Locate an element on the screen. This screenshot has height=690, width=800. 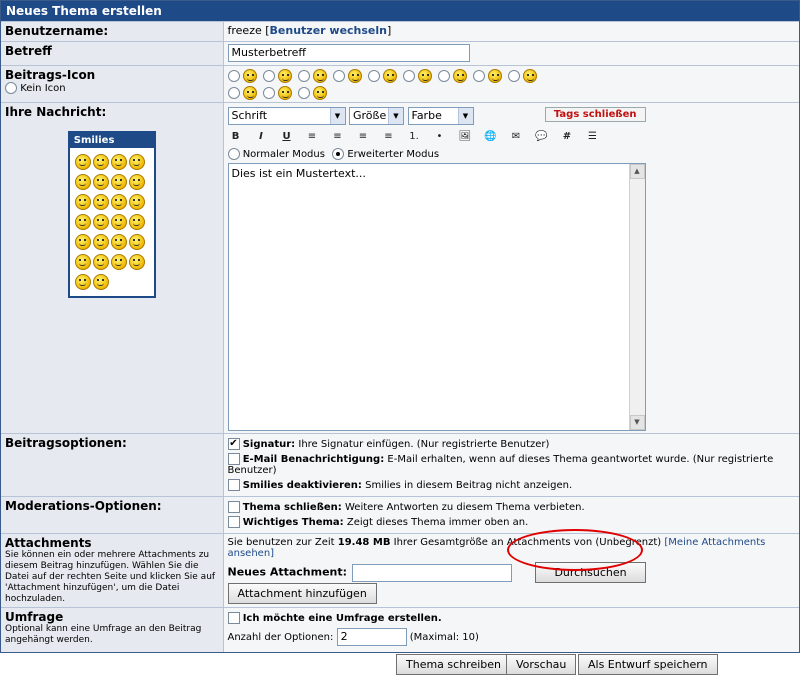
signature-checkbox: ✔ is located at coordinates (233, 444).